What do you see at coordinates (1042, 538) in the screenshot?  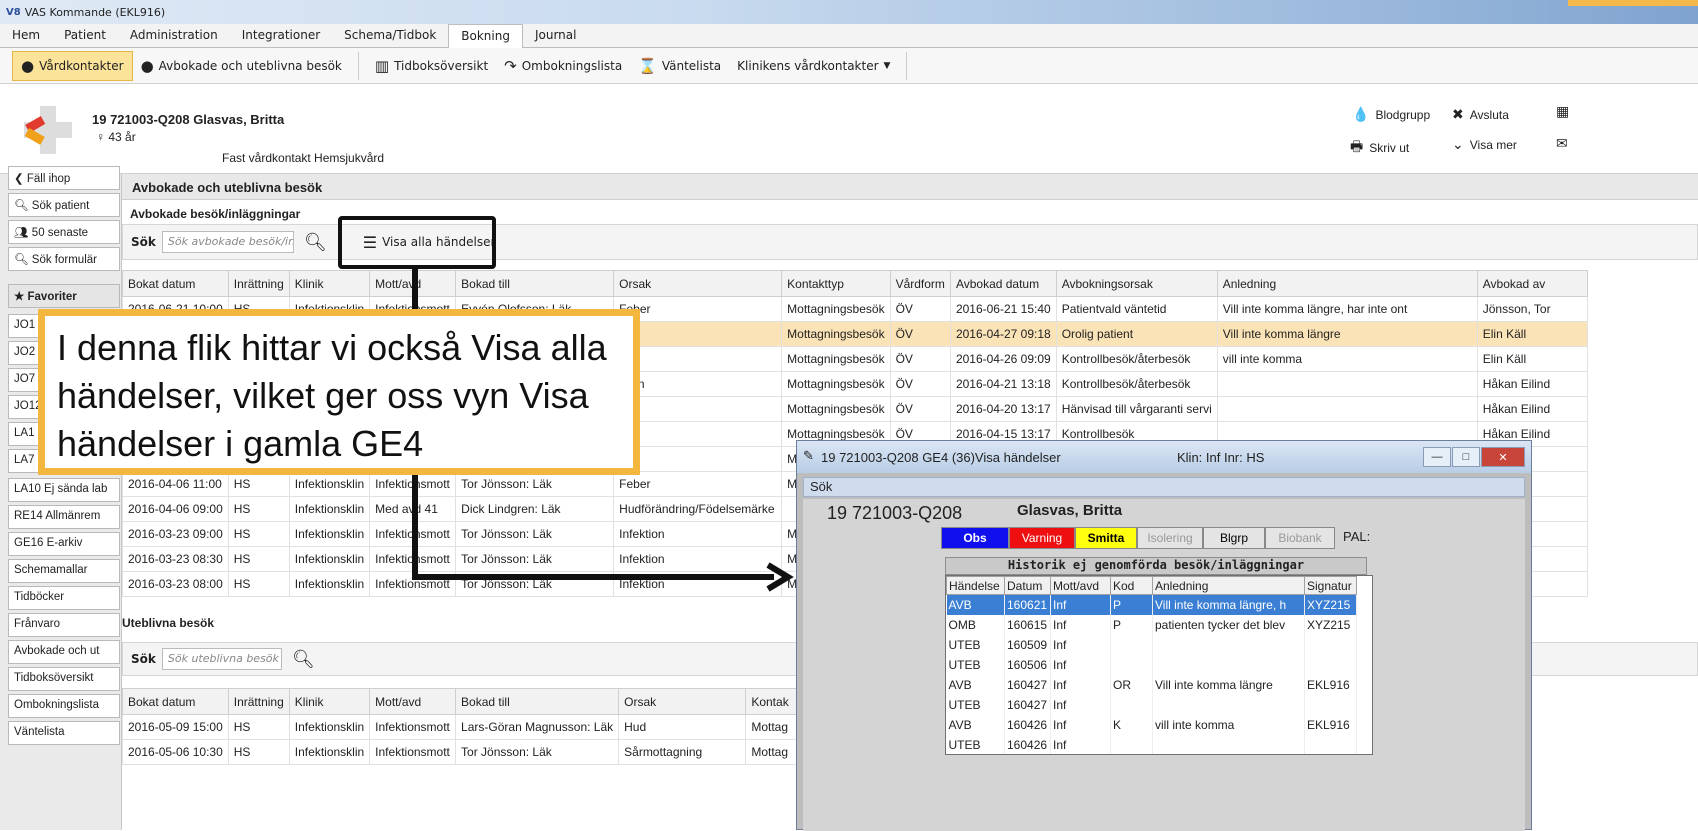 I see `varning-flag: Varning` at bounding box center [1042, 538].